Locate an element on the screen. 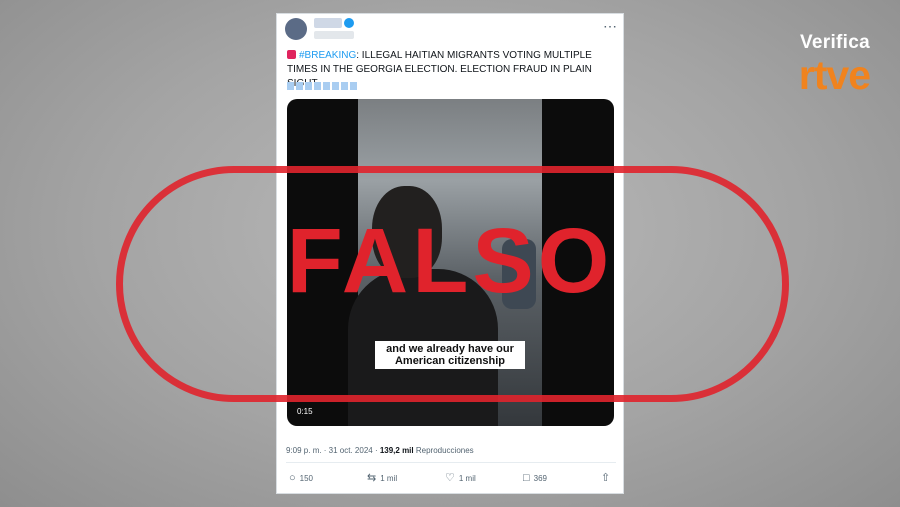  like-button: ♡ 1 mil is located at coordinates (460, 478).